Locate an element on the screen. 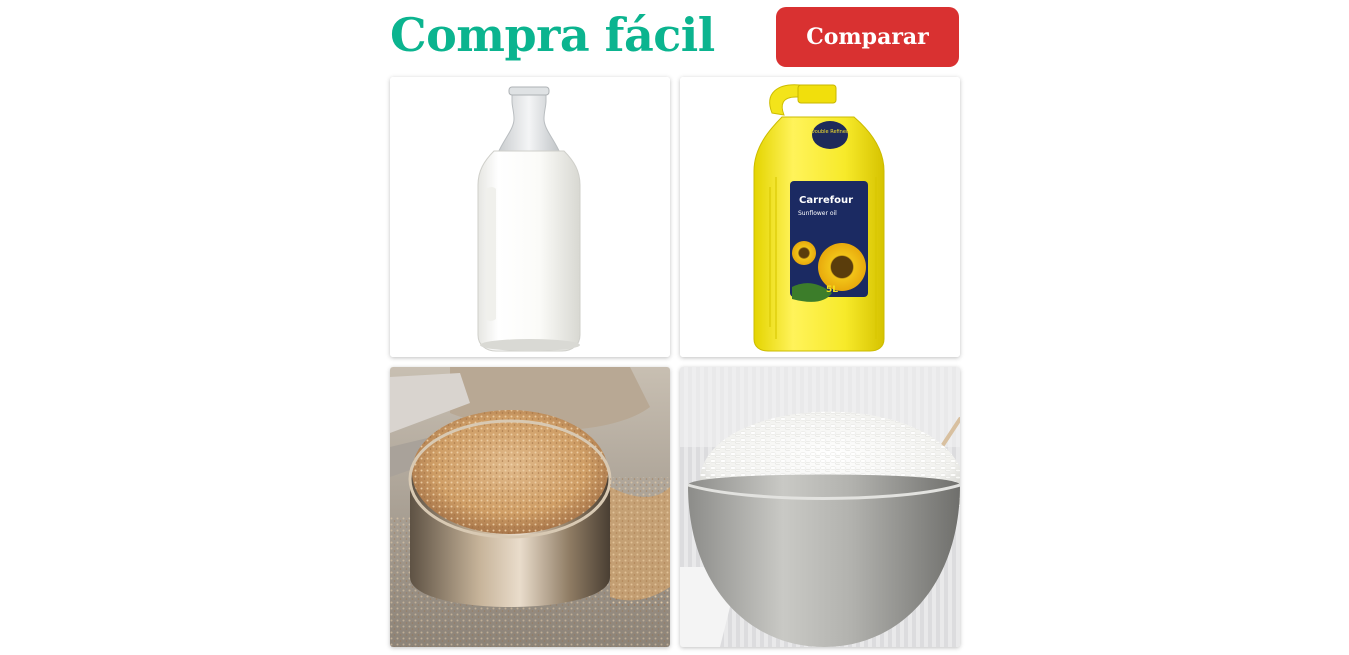 The image size is (1349, 655). product-card-sugar is located at coordinates (530, 507).